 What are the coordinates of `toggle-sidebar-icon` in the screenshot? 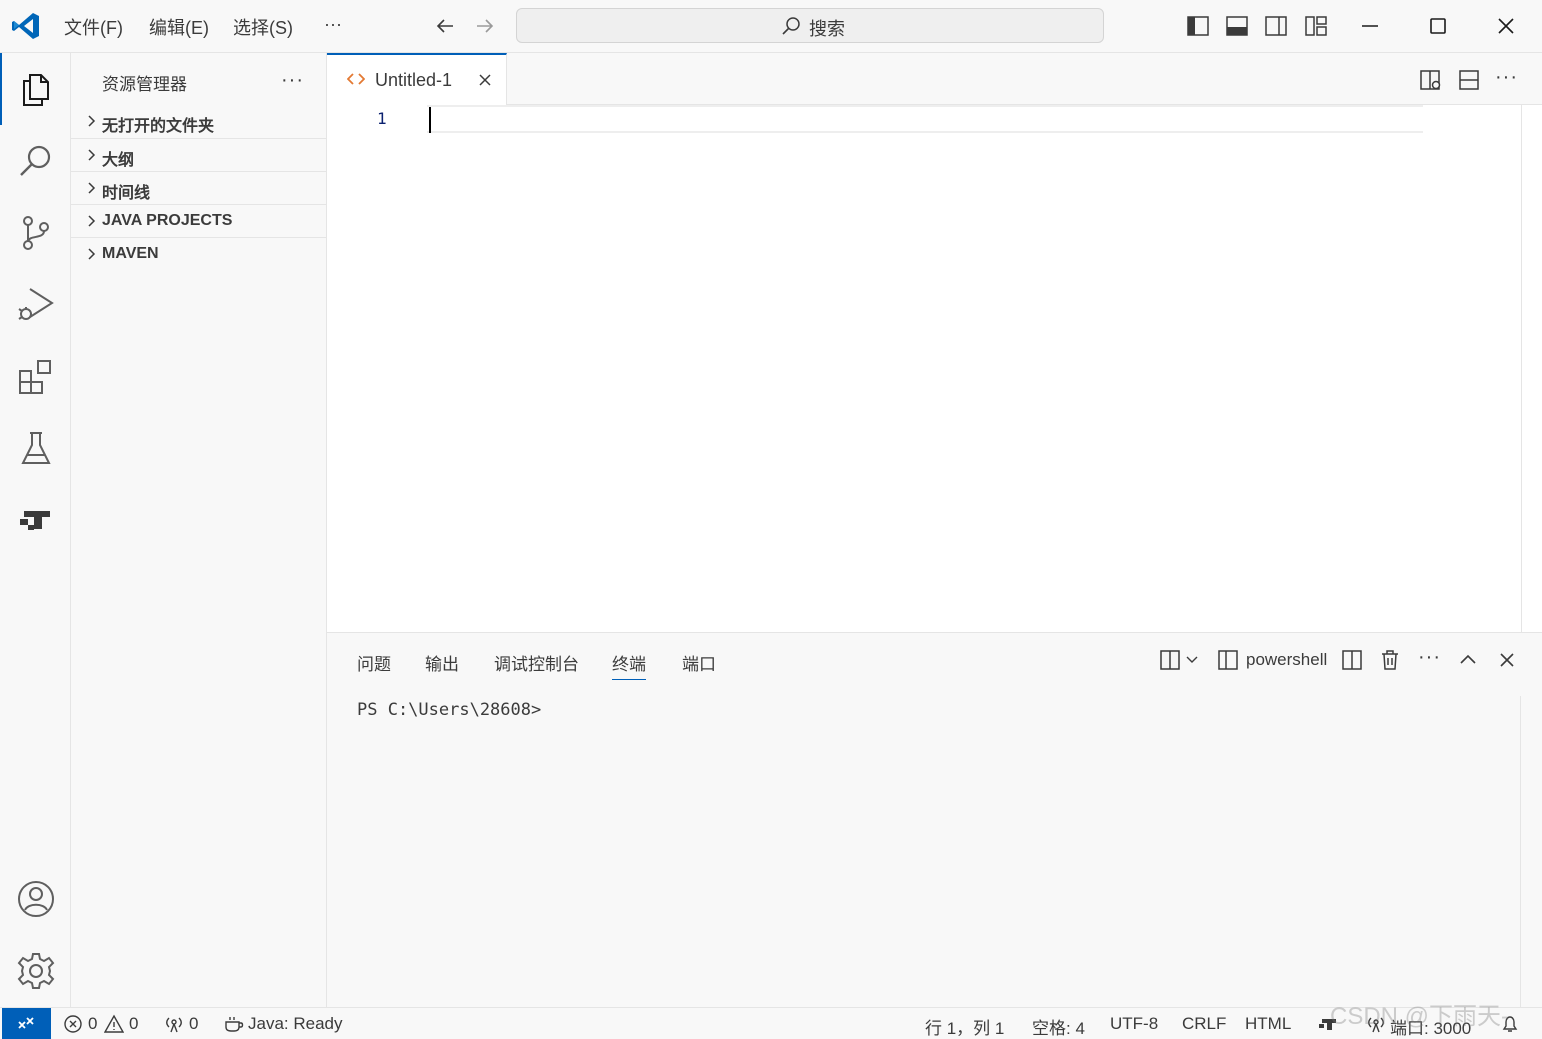 It's located at (1198, 26).